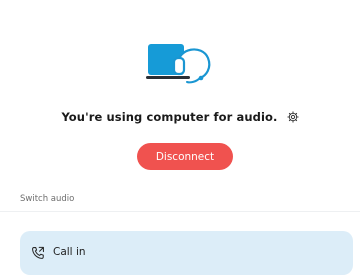 This screenshot has height=277, width=360. I want to click on audio-status: You're using computer for audio., so click(180, 117).